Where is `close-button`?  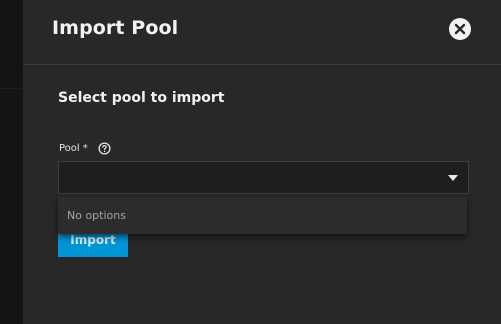
close-button is located at coordinates (460, 29).